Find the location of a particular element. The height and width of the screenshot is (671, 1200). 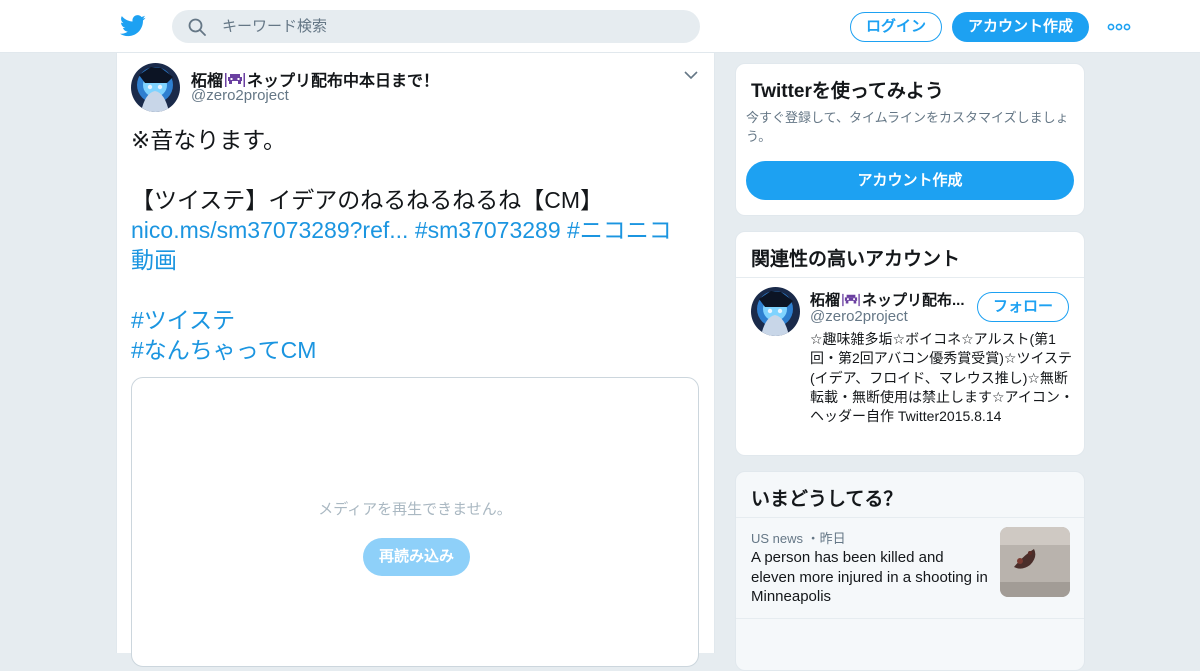

twitter-bird-icon is located at coordinates (133, 26).